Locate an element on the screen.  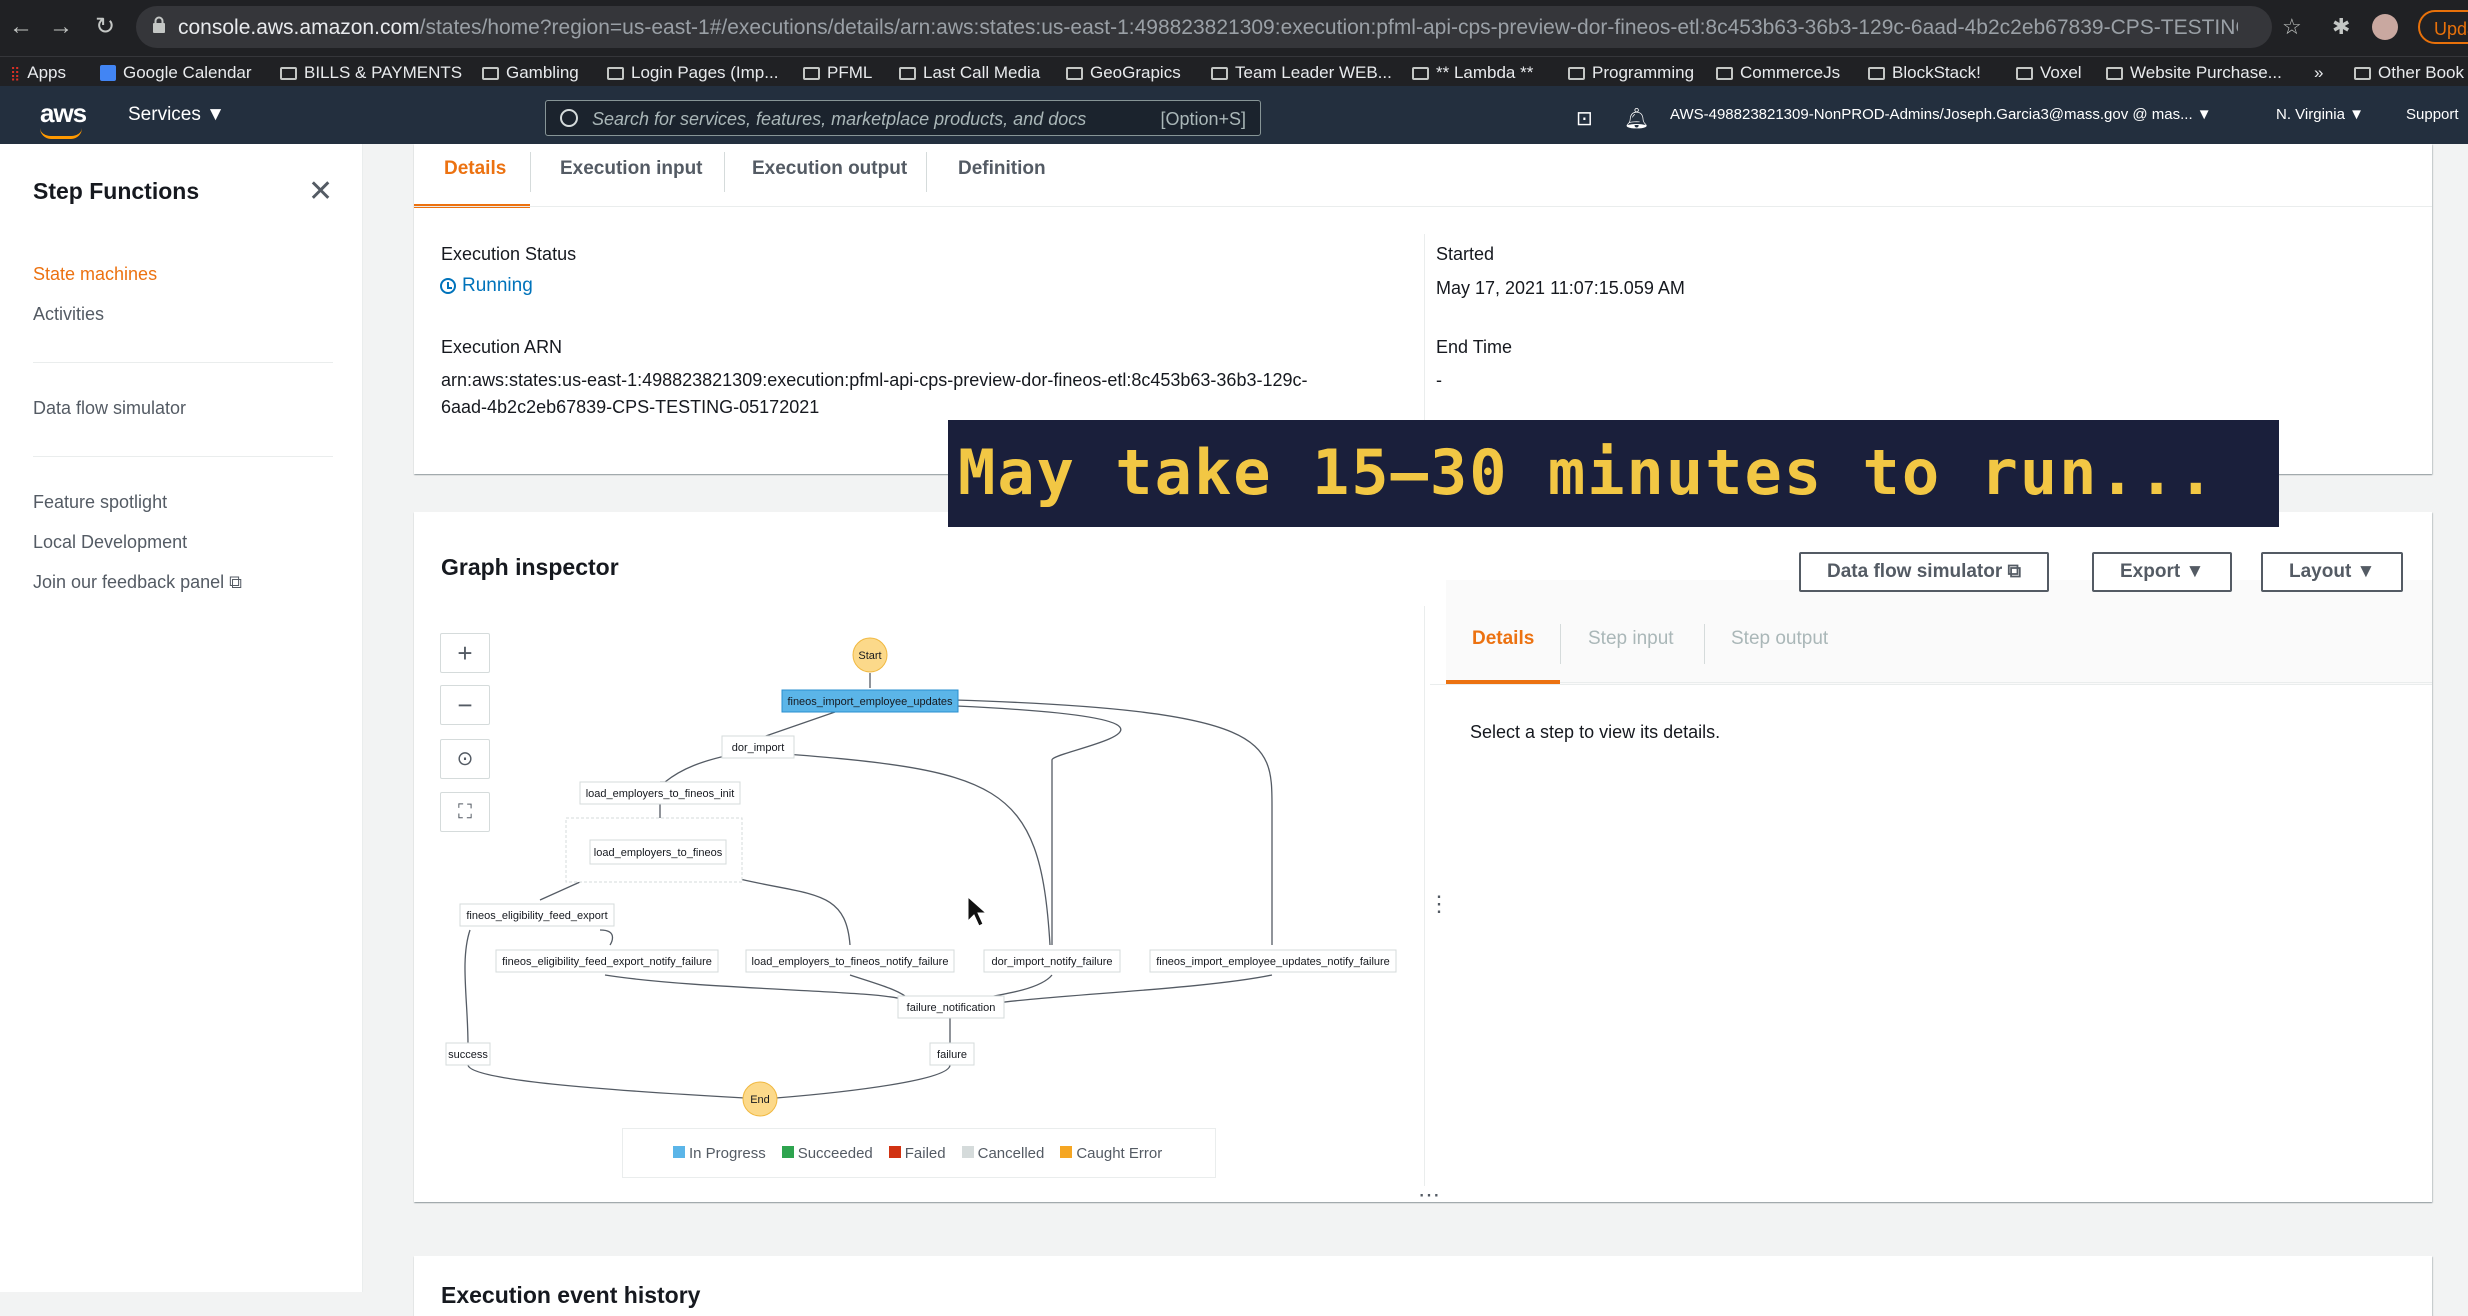
node-end-label: End is located at coordinates (760, 1100).